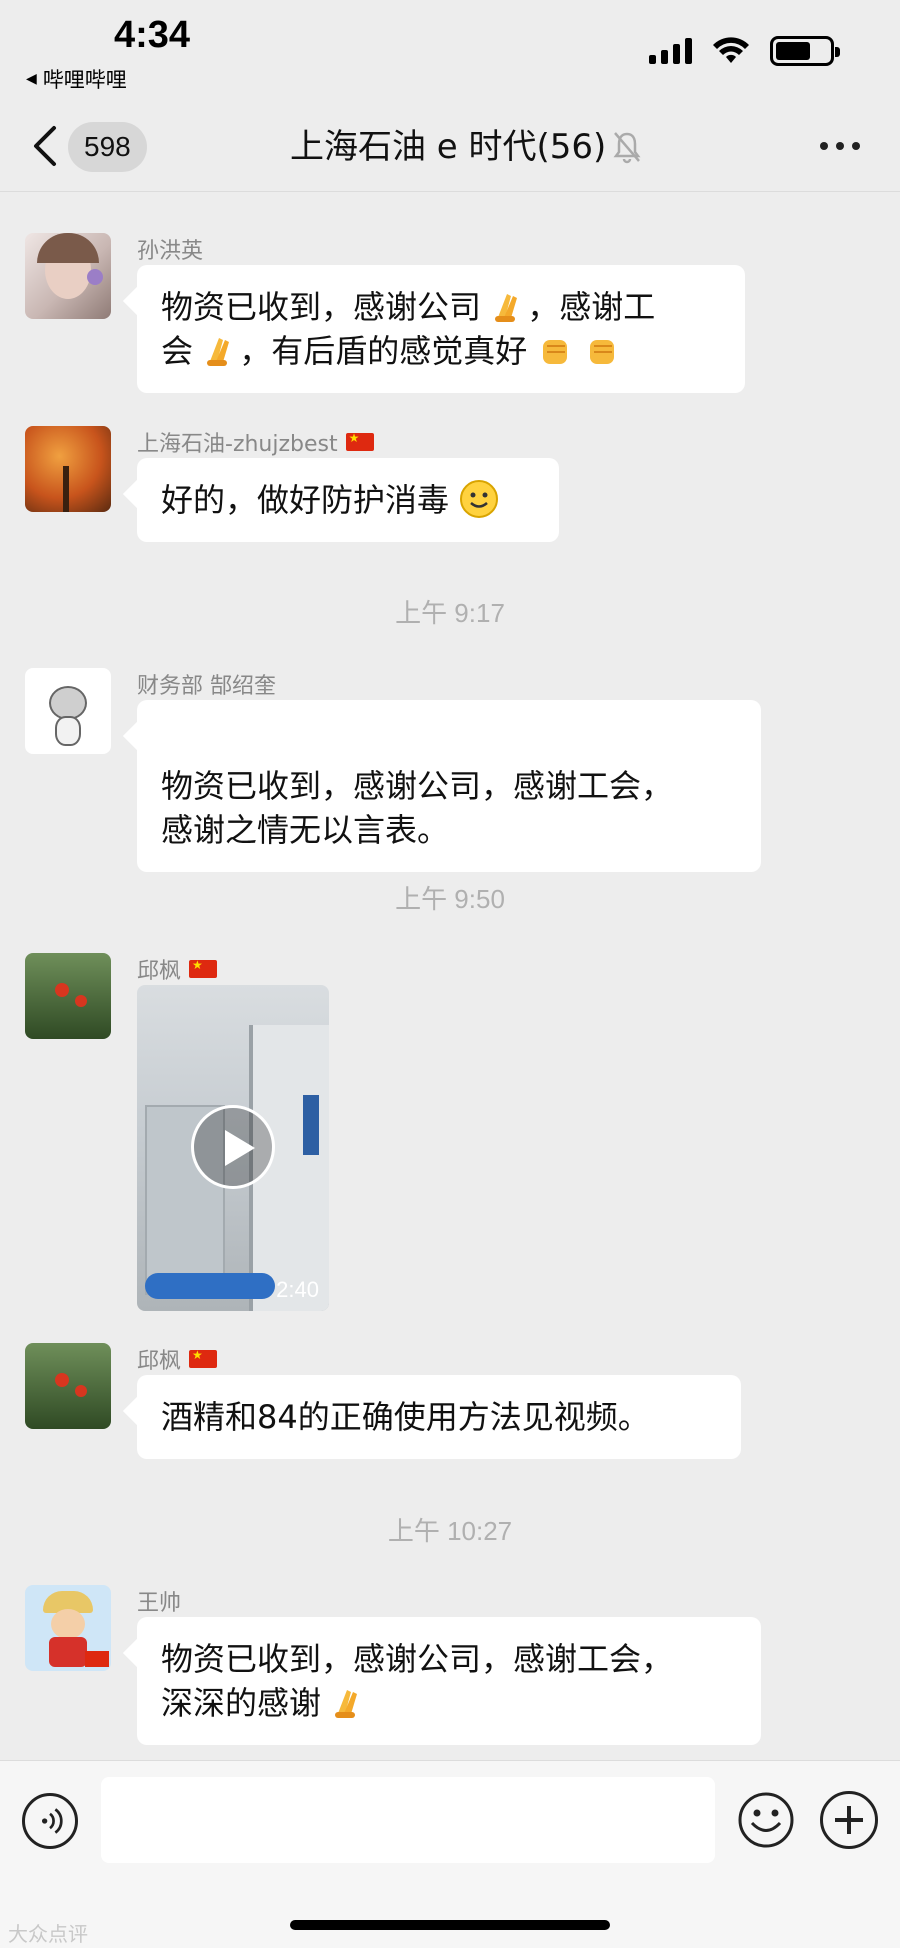 Image resolution: width=900 pixels, height=1948 pixels. What do you see at coordinates (84, 80) in the screenshot?
I see `back-app-label: 哔哩哔哩` at bounding box center [84, 80].